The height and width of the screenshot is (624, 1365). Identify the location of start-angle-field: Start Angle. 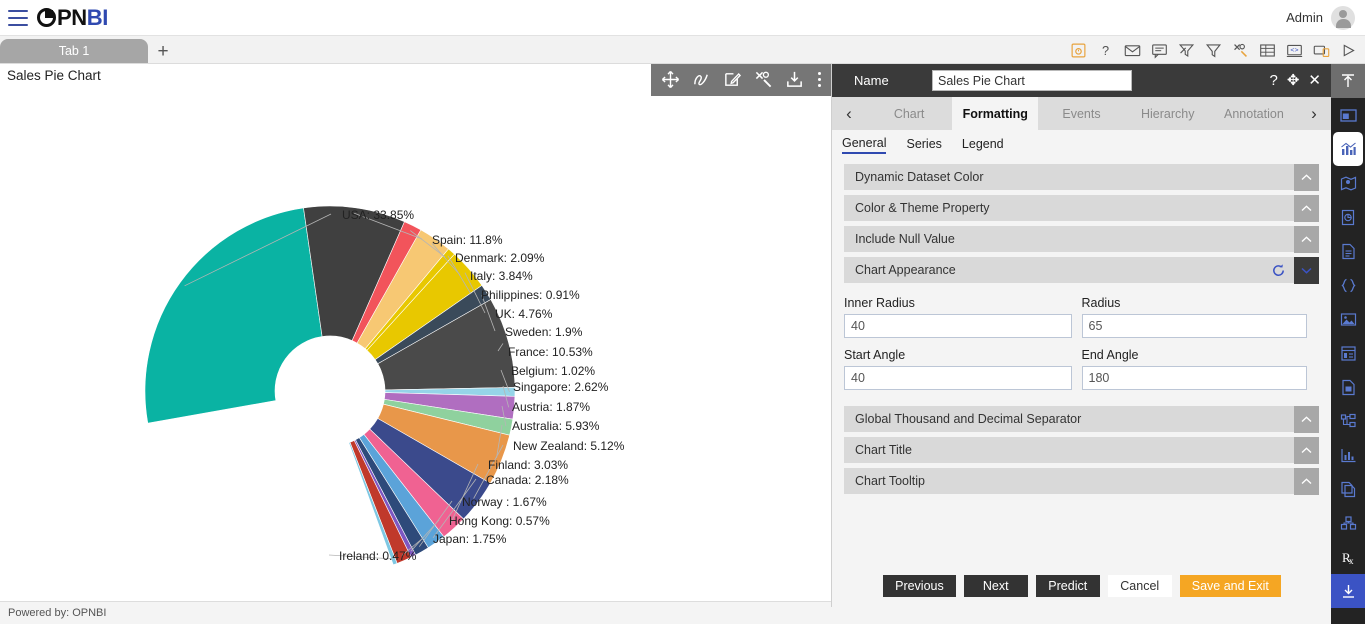
(963, 368).